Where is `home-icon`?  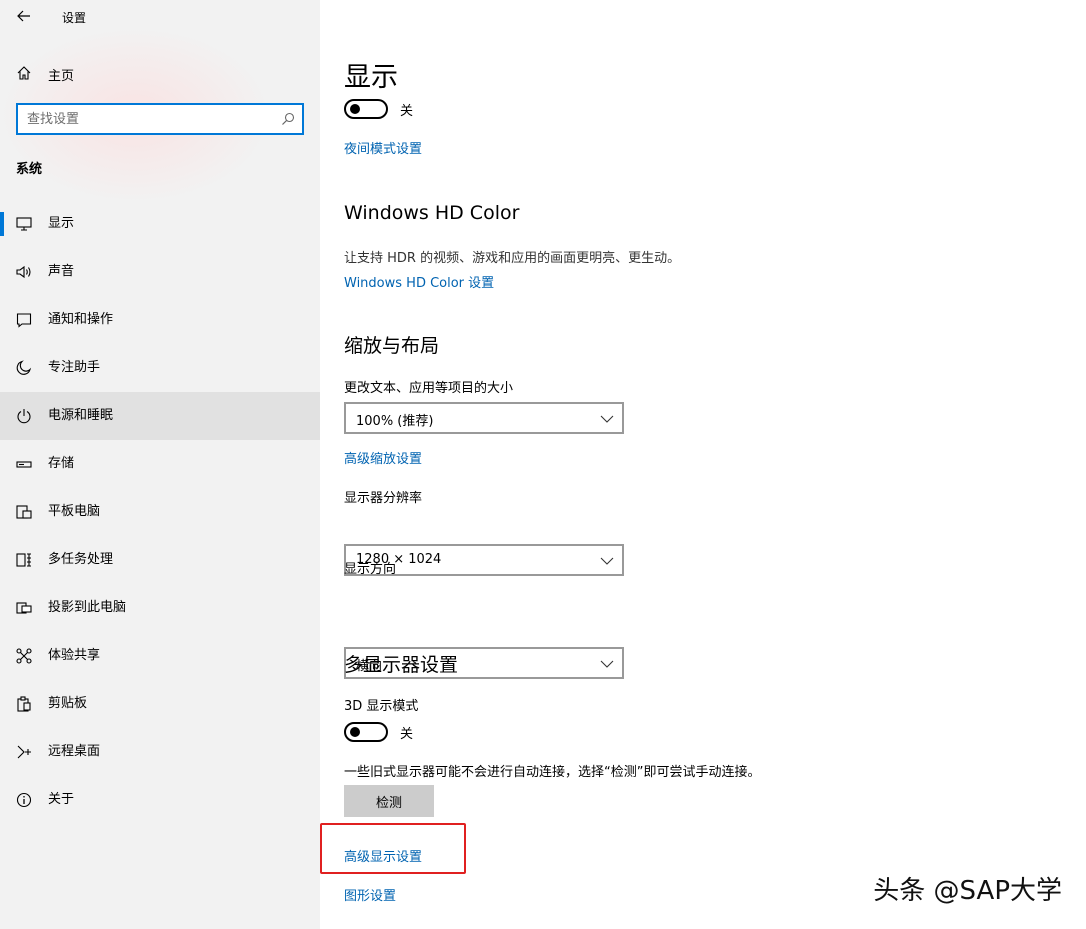 home-icon is located at coordinates (24, 73).